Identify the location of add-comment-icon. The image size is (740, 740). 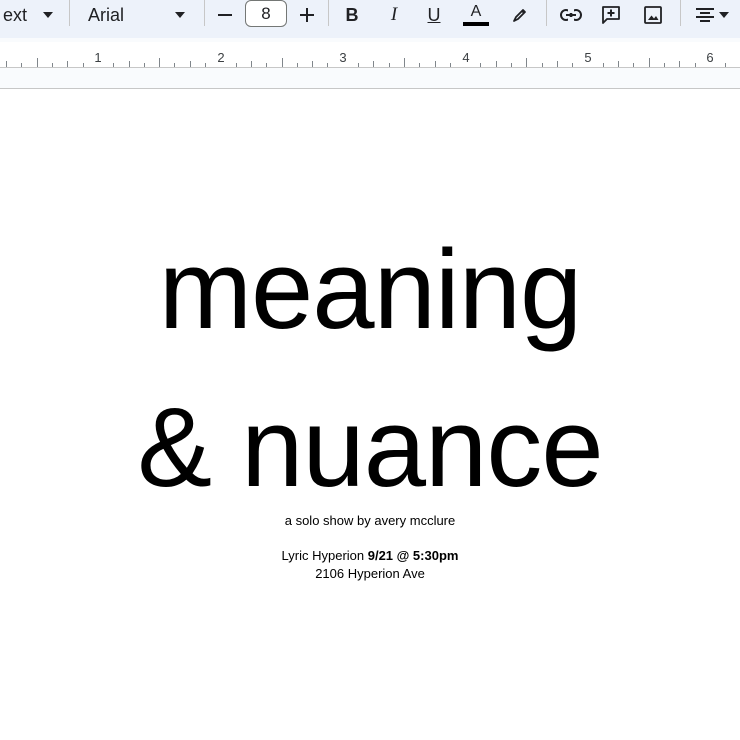
(611, 15).